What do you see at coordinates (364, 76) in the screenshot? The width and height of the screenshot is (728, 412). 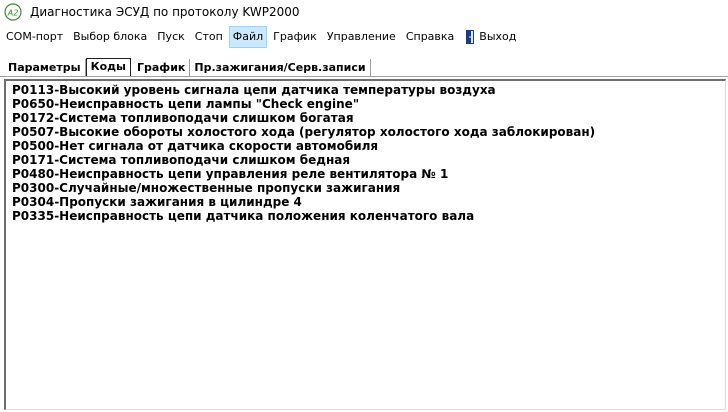 I see `tab-divider` at bounding box center [364, 76].